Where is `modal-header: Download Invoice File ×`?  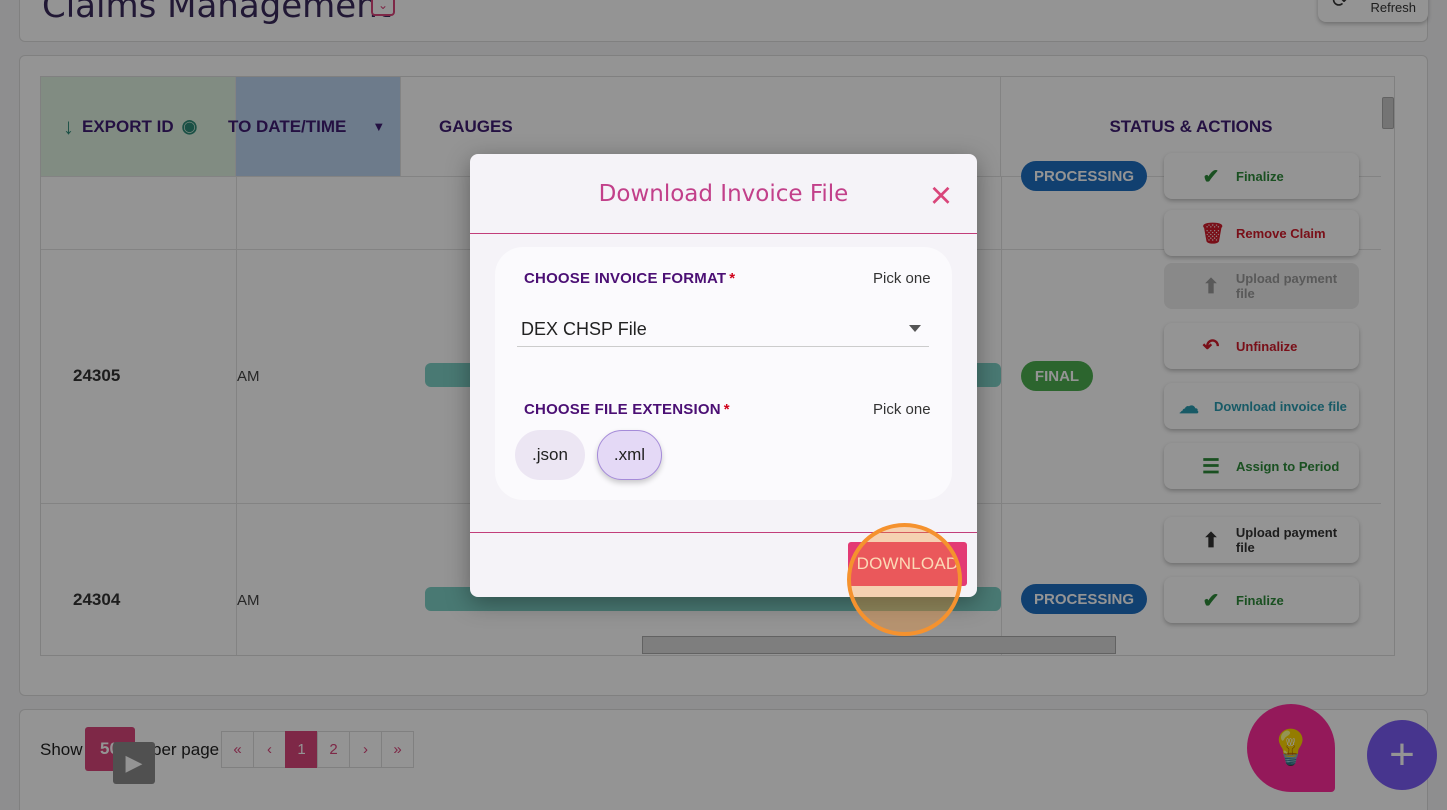
modal-header: Download Invoice File × is located at coordinates (723, 194).